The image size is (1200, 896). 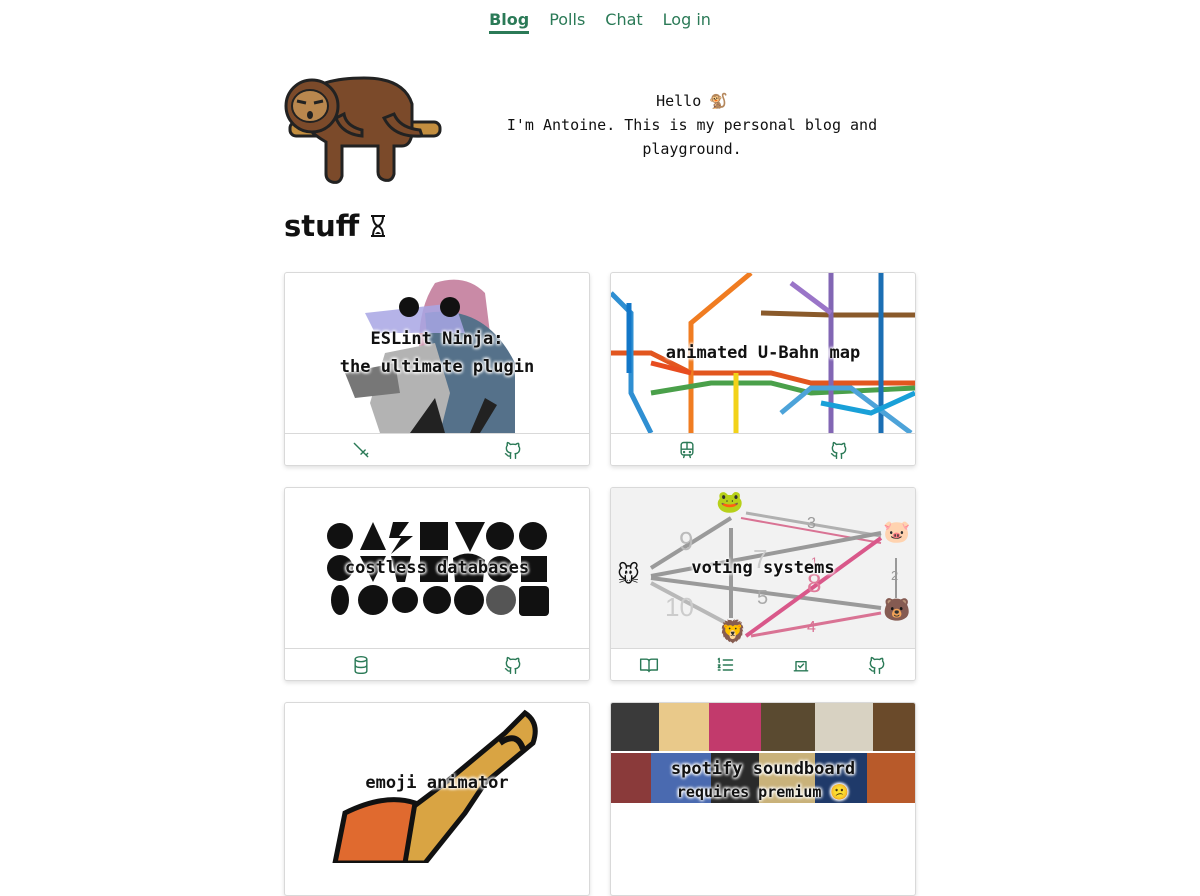 What do you see at coordinates (363, 130) in the screenshot?
I see `sloth-mascot-image` at bounding box center [363, 130].